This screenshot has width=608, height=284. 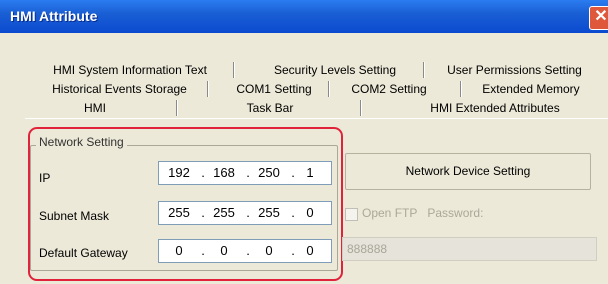 What do you see at coordinates (351, 214) in the screenshot?
I see `open-ftp-checkbox` at bounding box center [351, 214].